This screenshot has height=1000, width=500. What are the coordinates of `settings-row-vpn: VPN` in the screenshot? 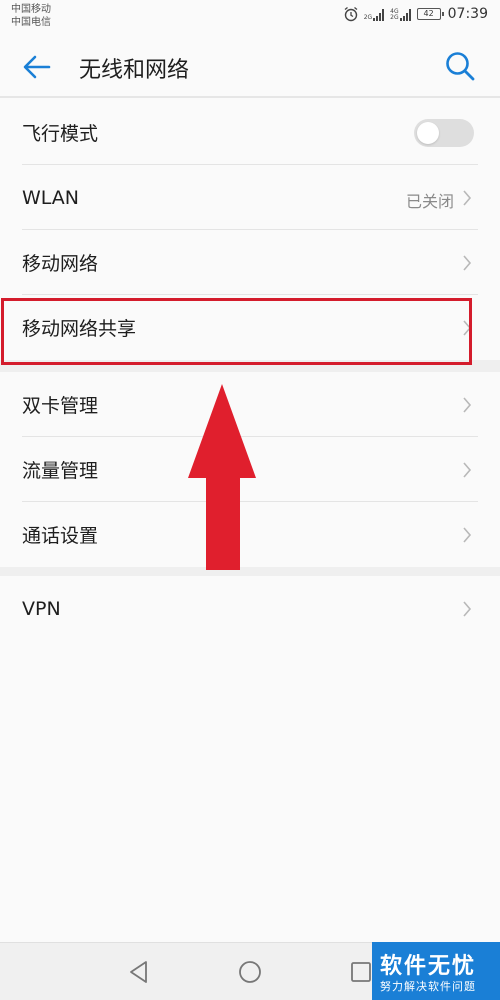 It's located at (250, 608).